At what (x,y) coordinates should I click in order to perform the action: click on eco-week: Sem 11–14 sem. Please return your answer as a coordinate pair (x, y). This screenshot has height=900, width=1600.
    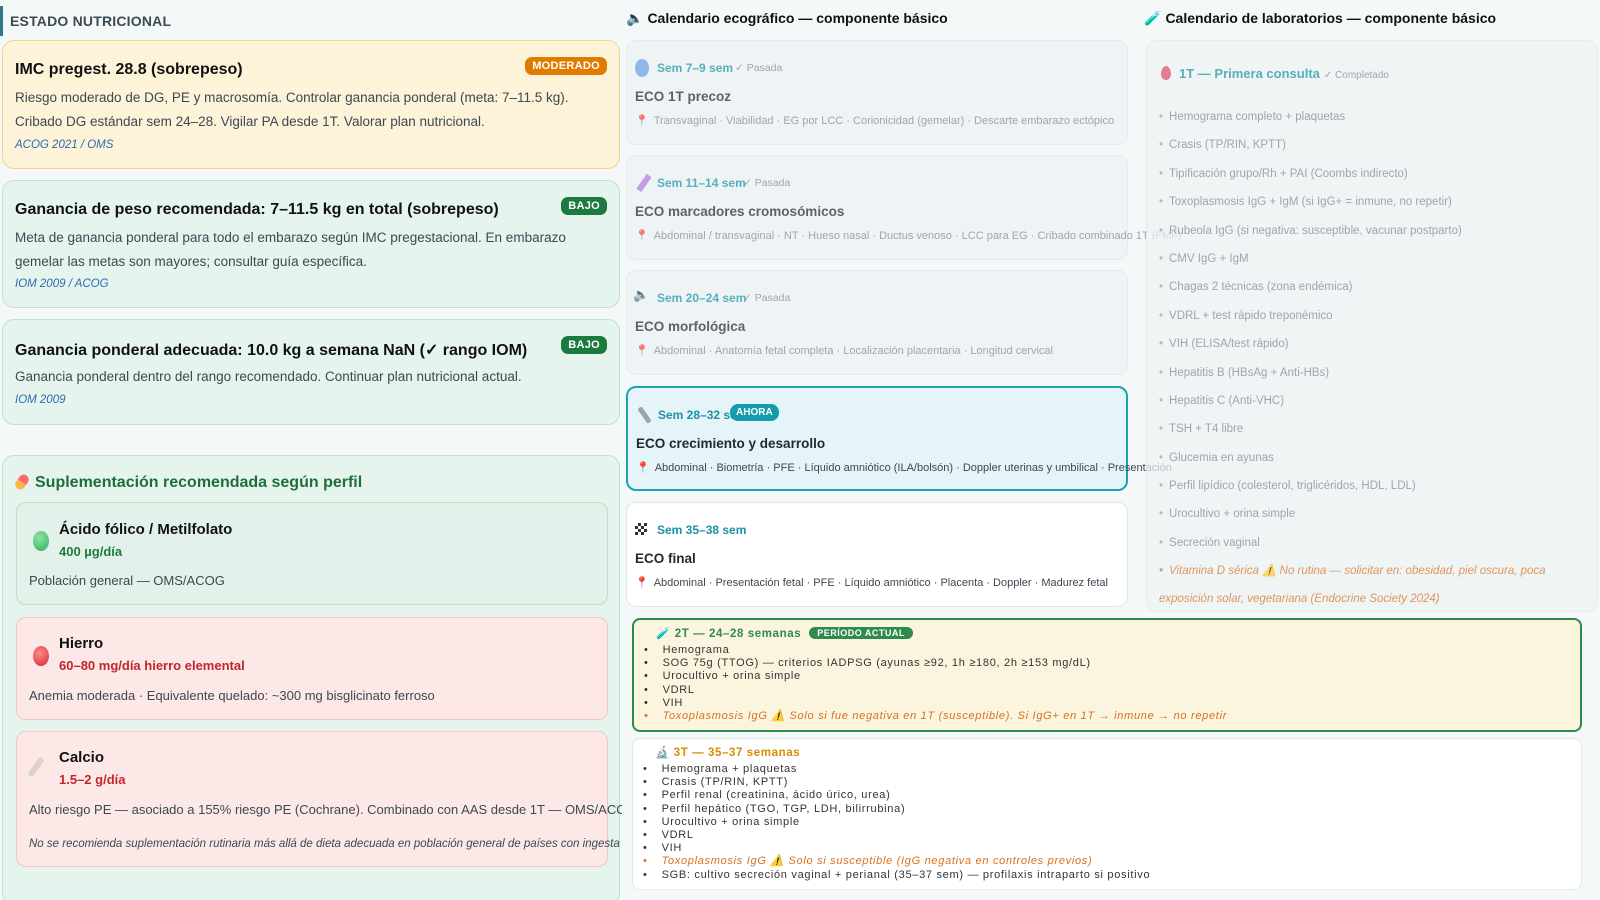
    Looking at the image, I should click on (701, 183).